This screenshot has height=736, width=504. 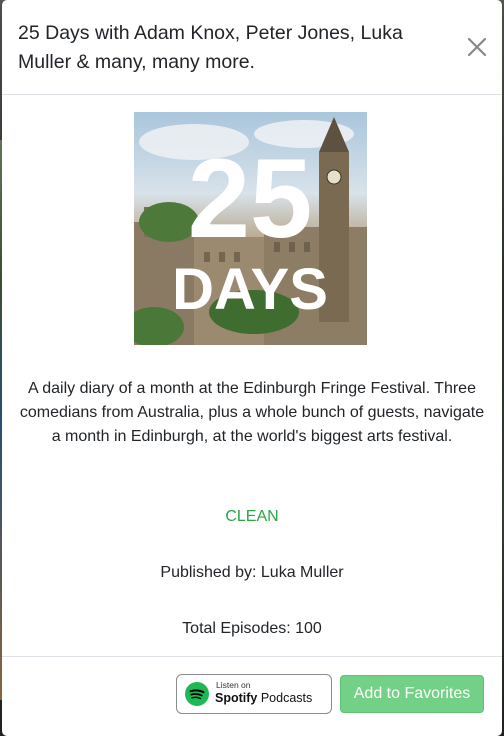 I want to click on podcast-cover-image: 25 DAYS, so click(x=250, y=228).